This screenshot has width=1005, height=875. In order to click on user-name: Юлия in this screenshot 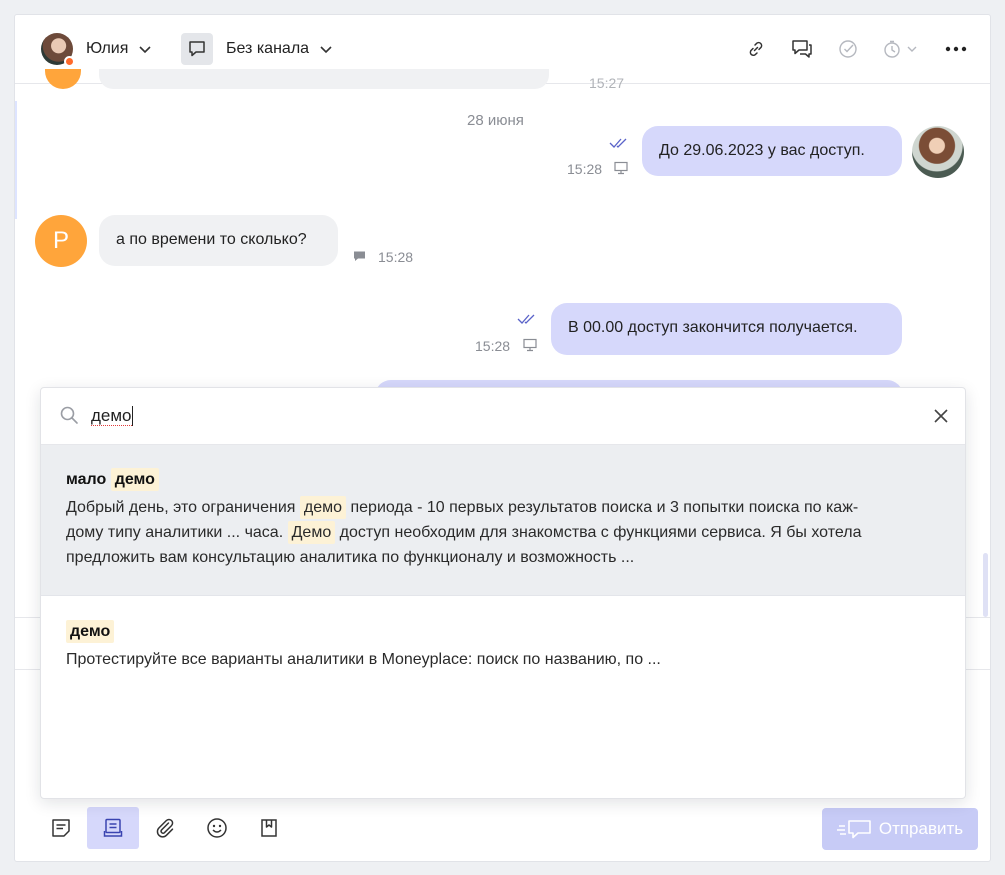, I will do `click(107, 48)`.